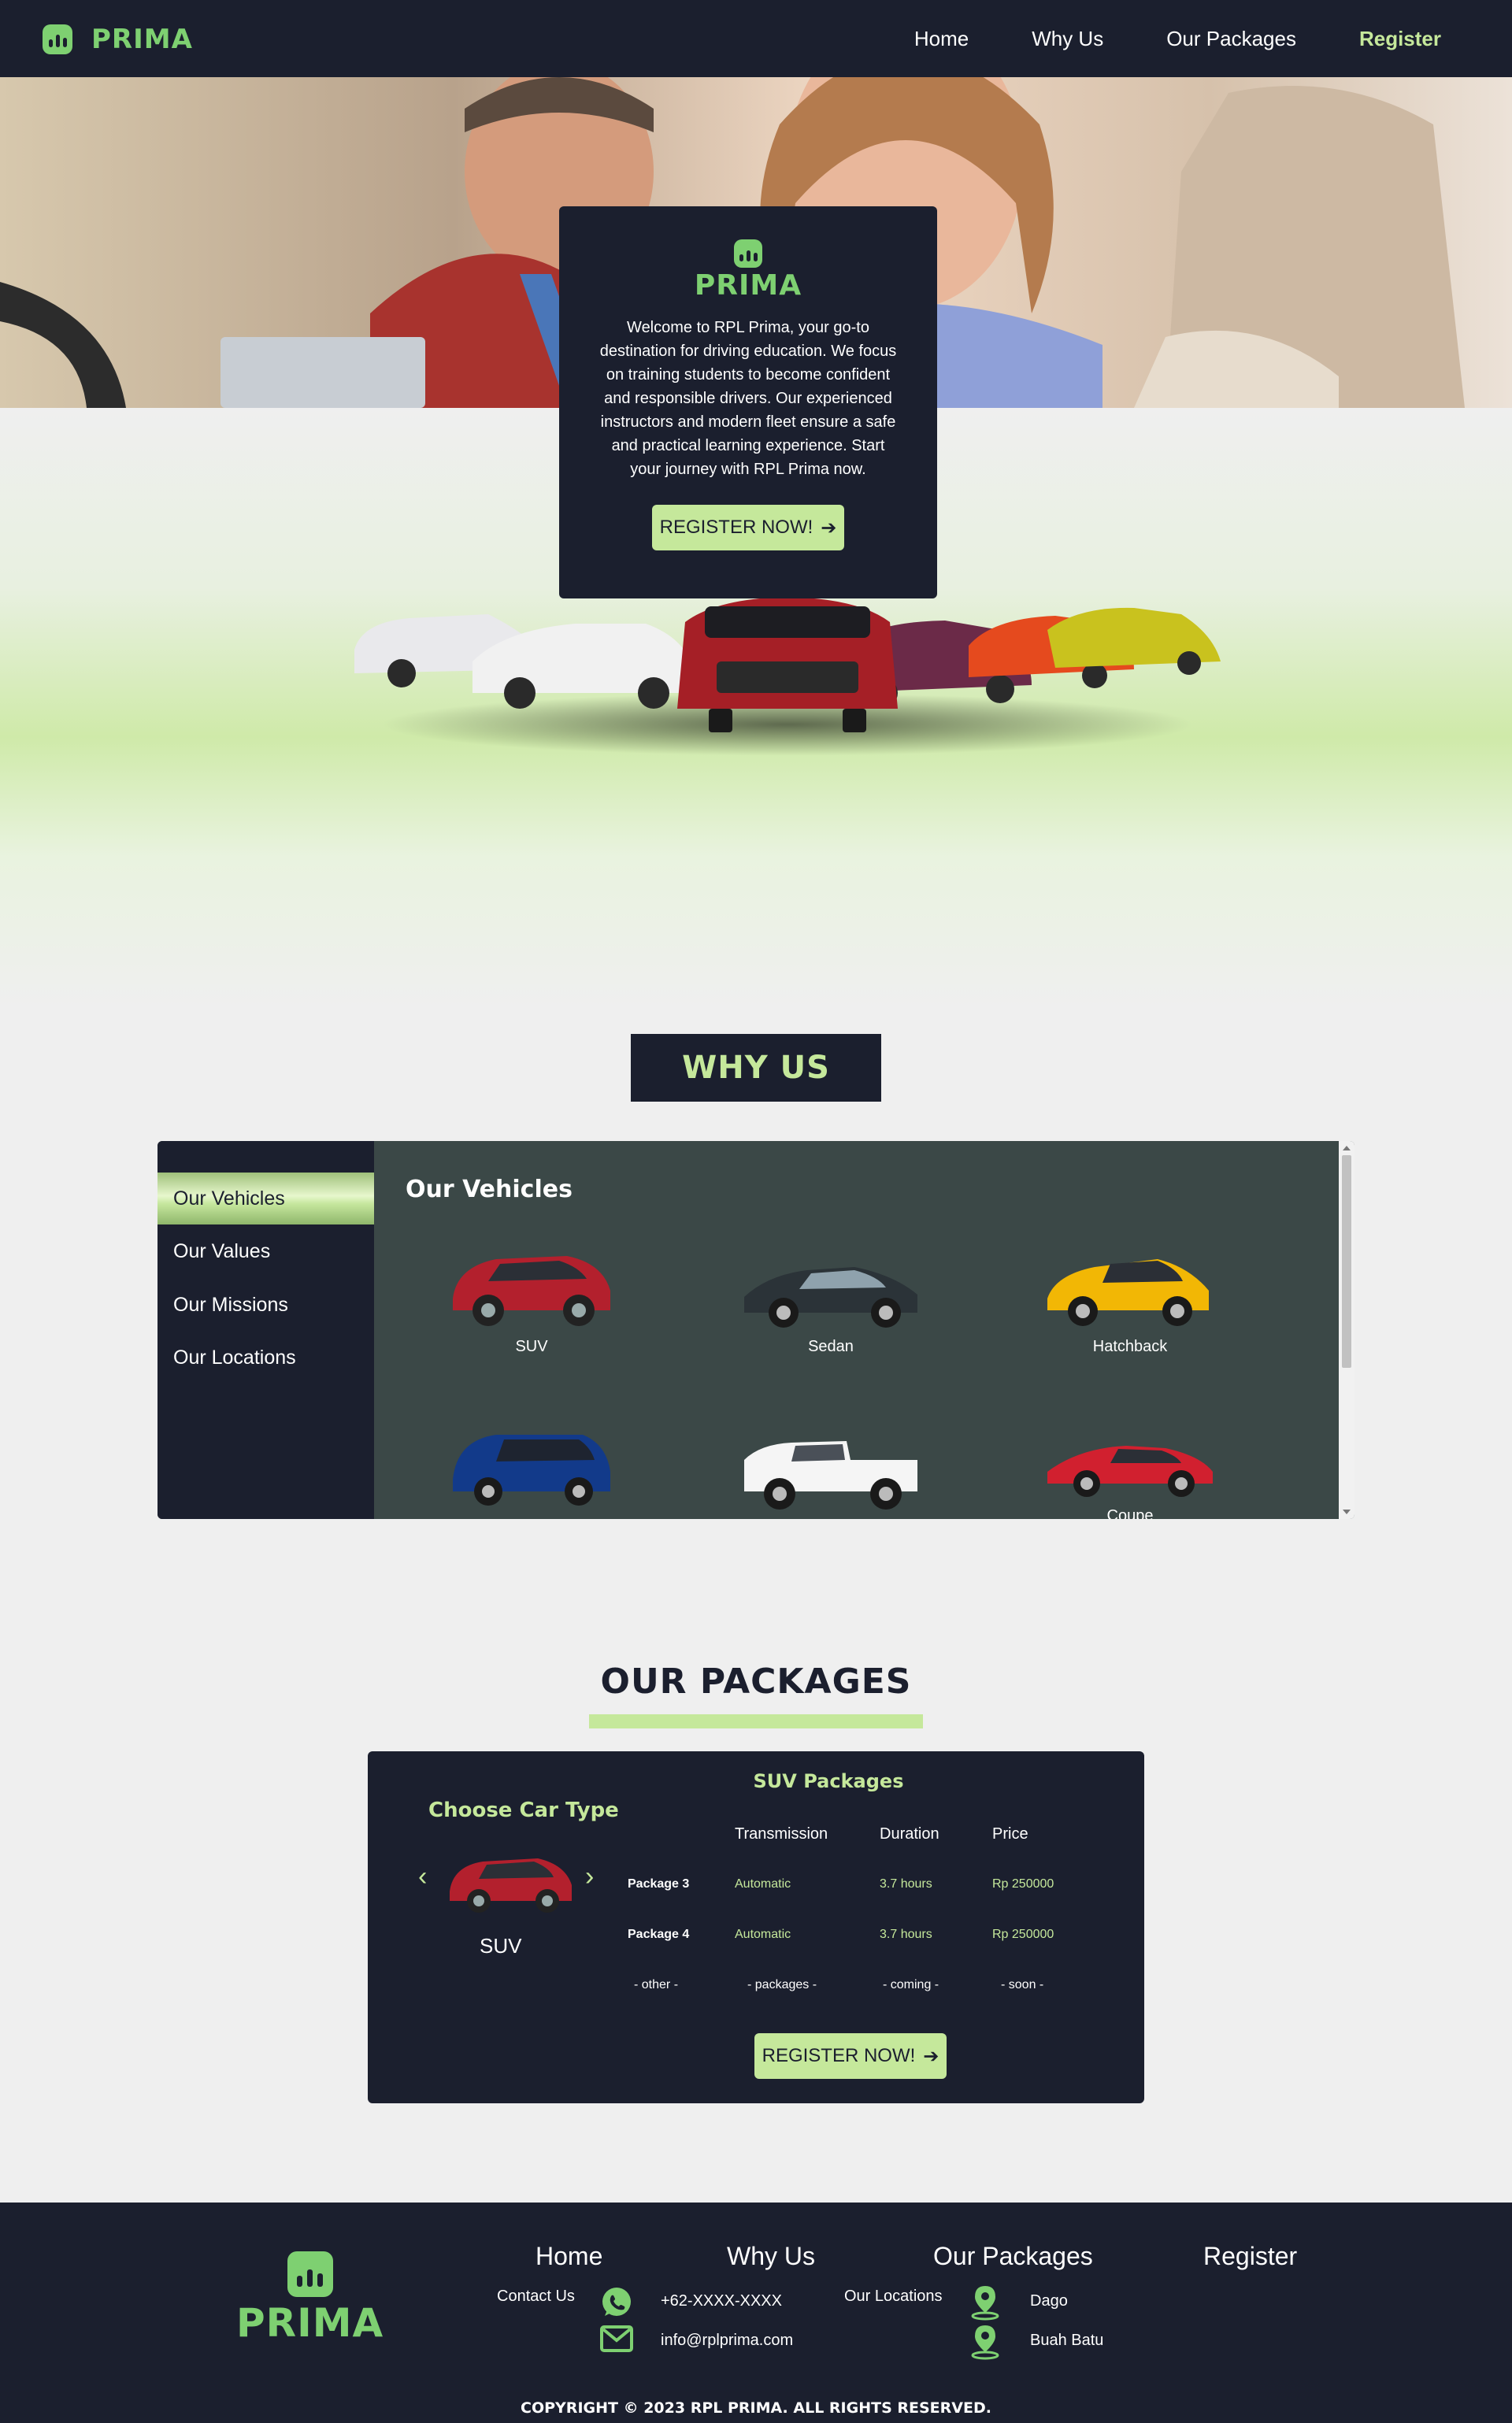  I want to click on hero-register-label: REGISTER NOW!, so click(736, 527).